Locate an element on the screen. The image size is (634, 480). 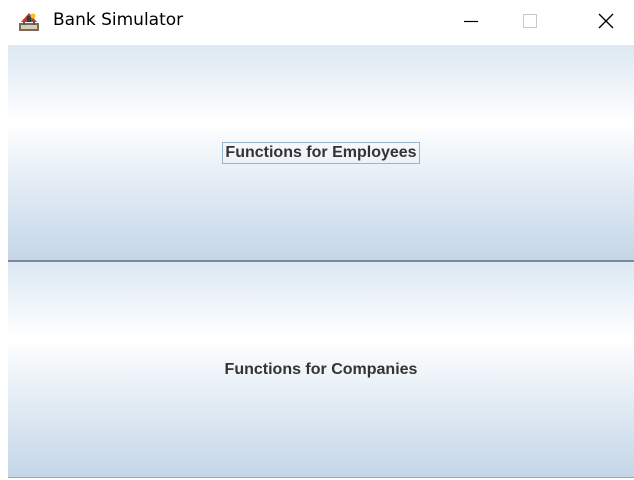
minimize-icon is located at coordinates (471, 21).